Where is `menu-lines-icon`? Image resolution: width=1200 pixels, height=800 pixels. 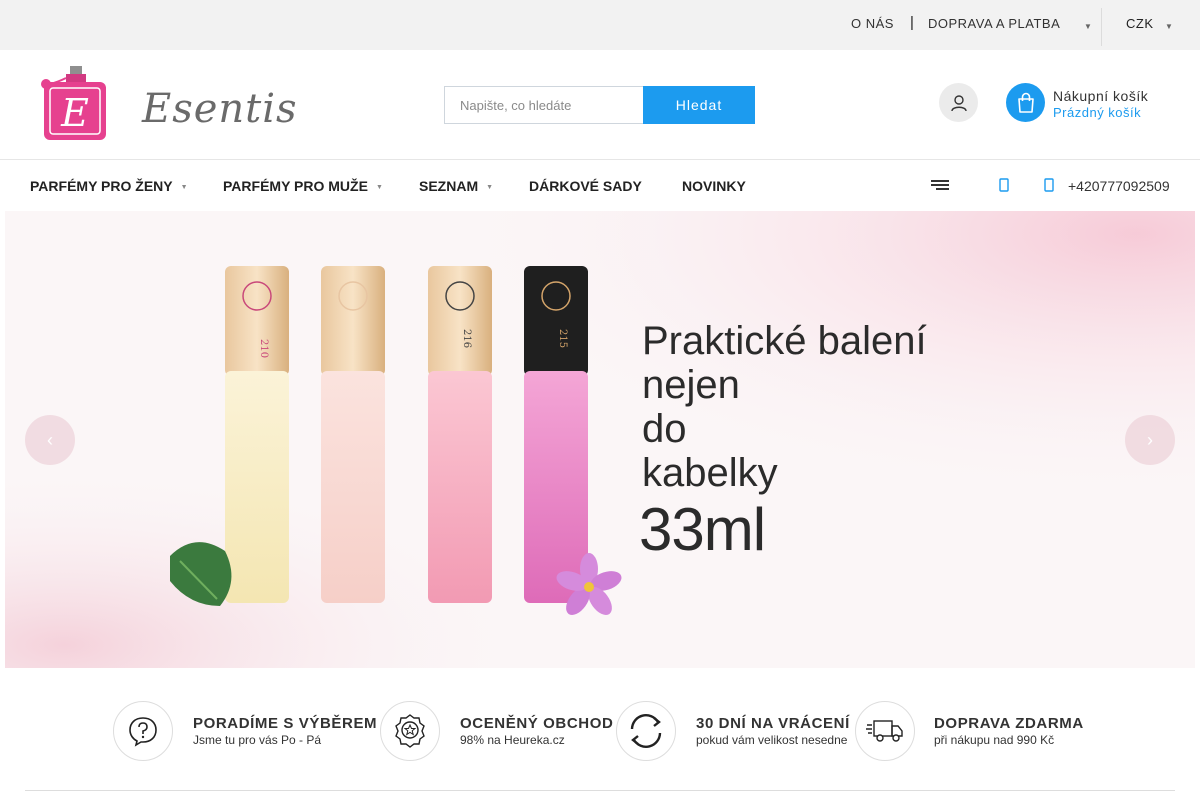 menu-lines-icon is located at coordinates (940, 185).